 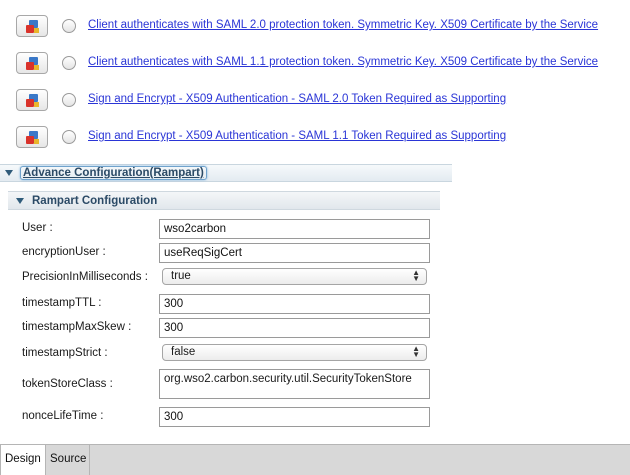 What do you see at coordinates (67, 384) in the screenshot?
I see `token-store-class-label: tokenStoreClass :` at bounding box center [67, 384].